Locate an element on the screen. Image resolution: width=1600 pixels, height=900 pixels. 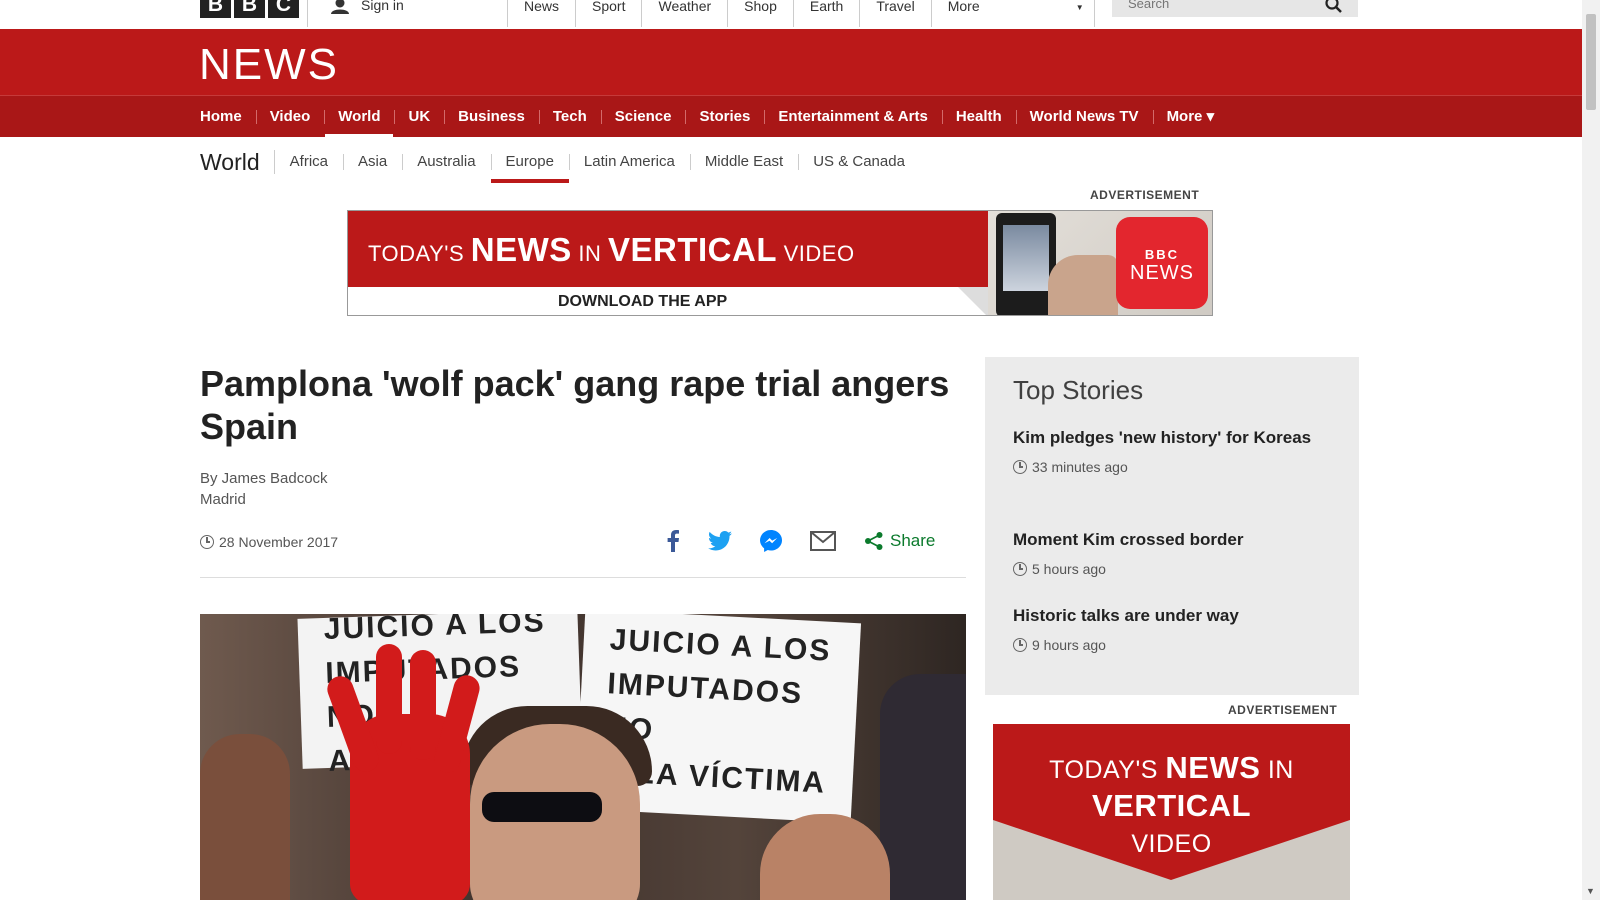
subnav-latin-america: Latin America is located at coordinates (629, 162).